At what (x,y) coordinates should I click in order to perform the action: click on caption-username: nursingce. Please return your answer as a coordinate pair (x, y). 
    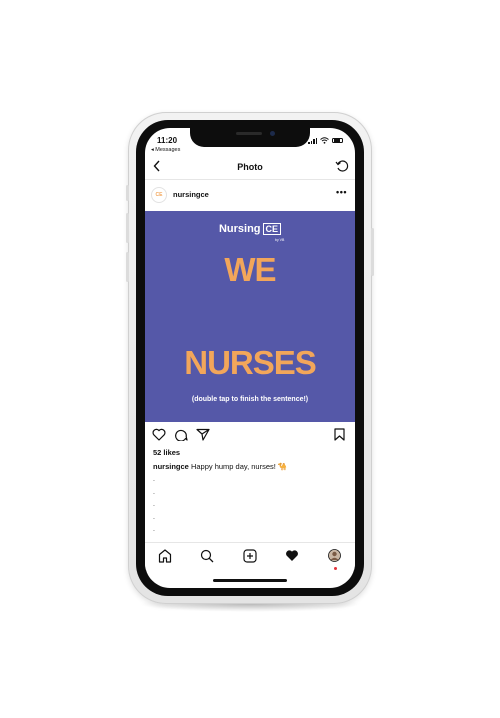
    Looking at the image, I should click on (171, 466).